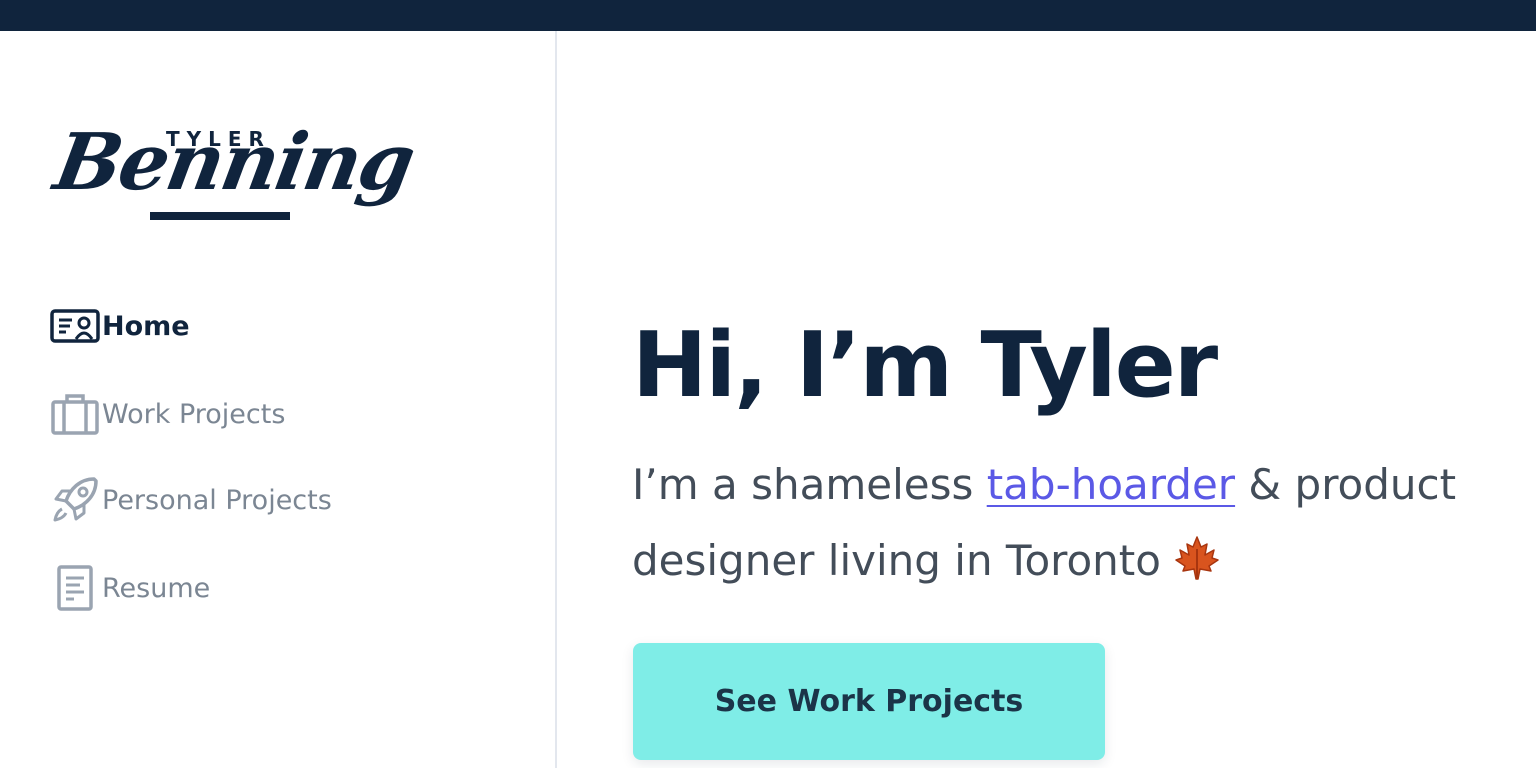  I want to click on sidebar-item-home: Home, so click(260, 326).